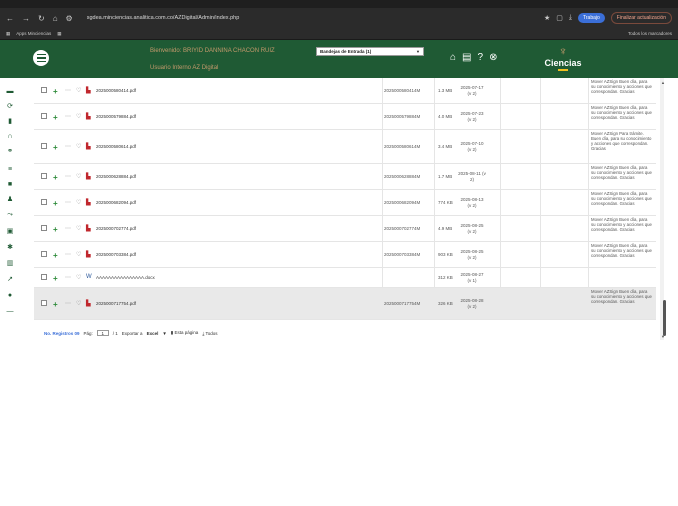 The width and height of the screenshot is (678, 506). I want to click on chevron-down-icon: ▼, so click(164, 333).